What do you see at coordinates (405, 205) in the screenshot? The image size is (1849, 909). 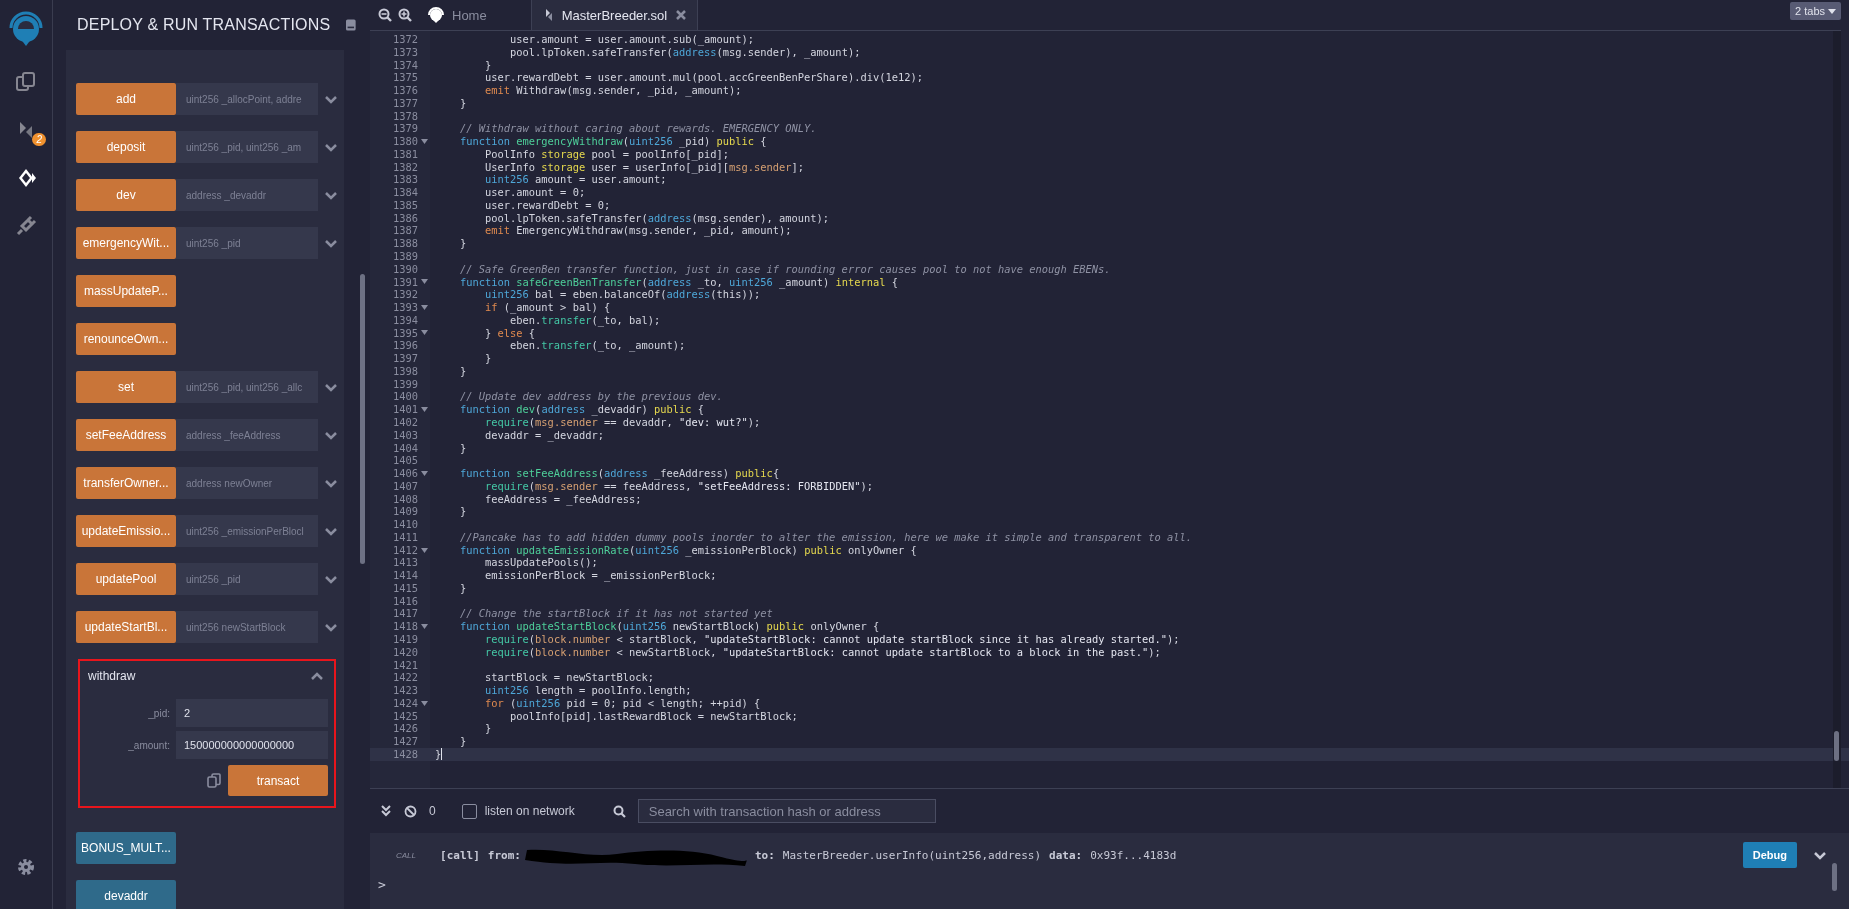 I see `line-number: 1385` at bounding box center [405, 205].